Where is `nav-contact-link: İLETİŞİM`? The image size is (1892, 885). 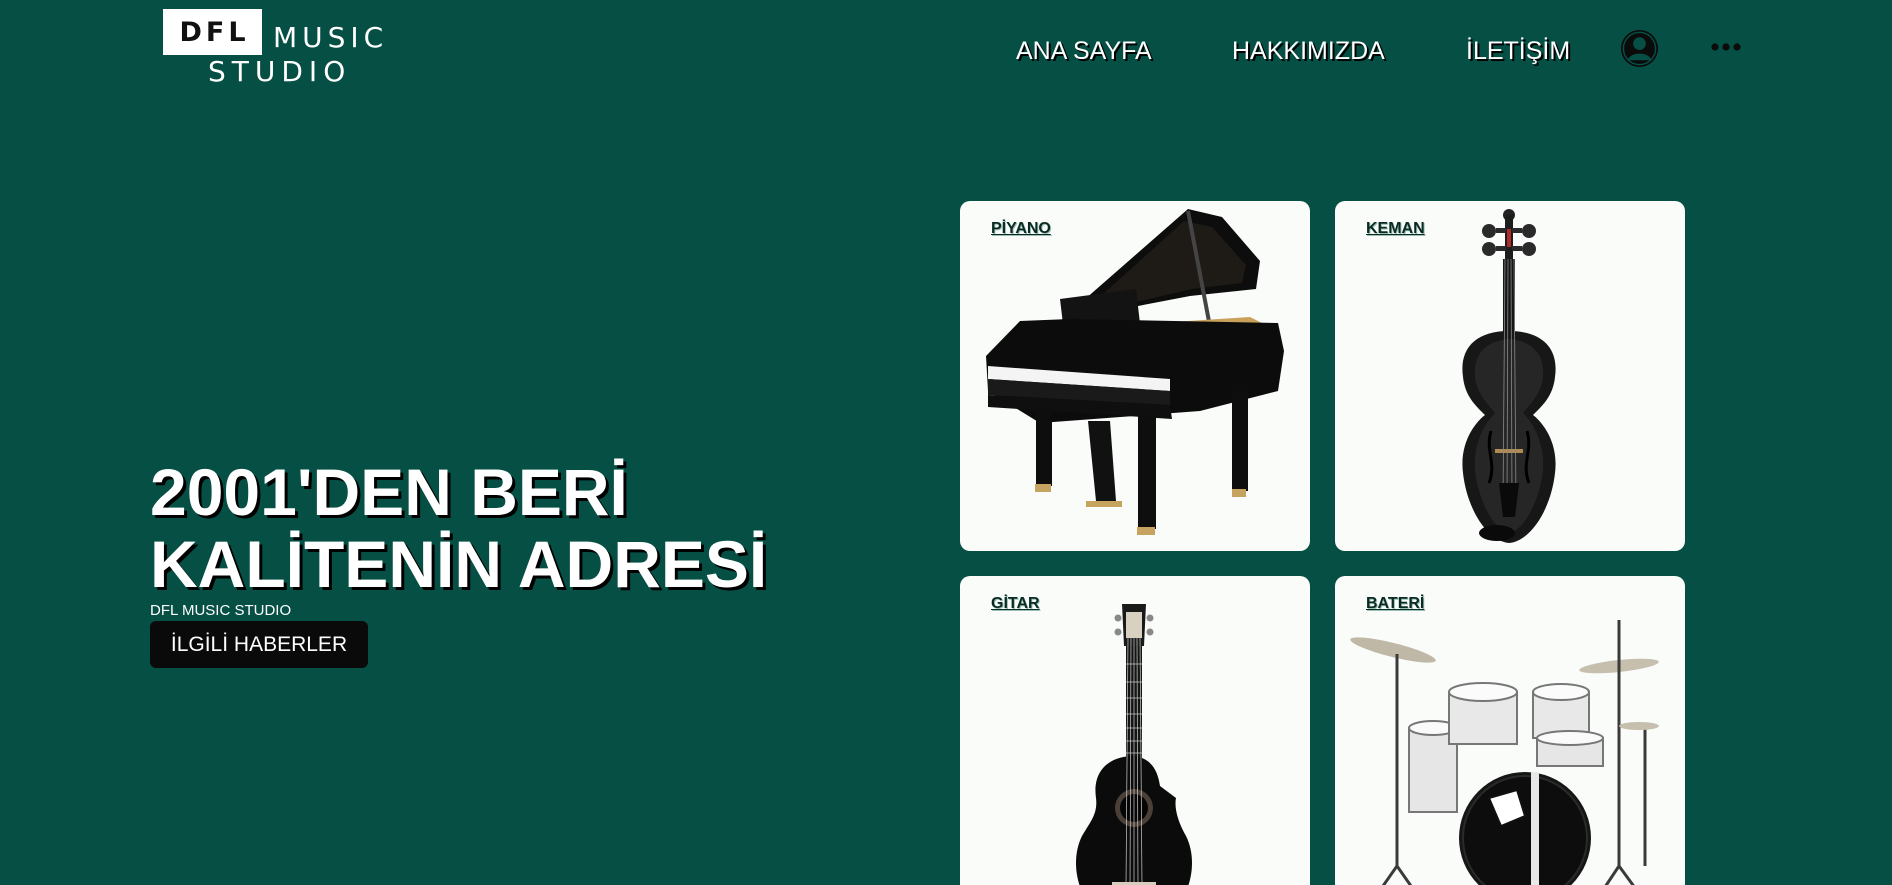
nav-contact-link: İLETİŞİM is located at coordinates (1518, 51).